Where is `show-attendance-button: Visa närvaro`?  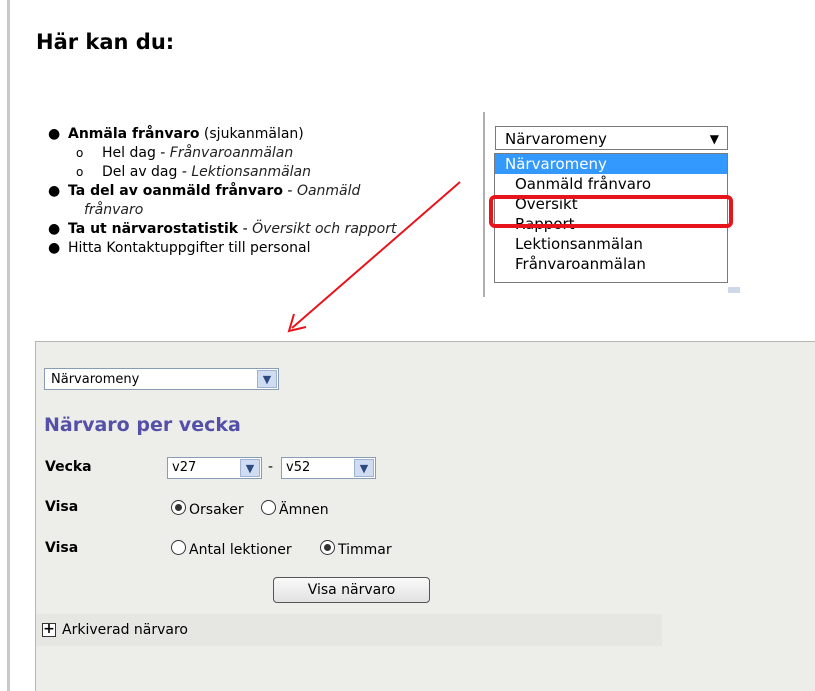 show-attendance-button: Visa närvaro is located at coordinates (351, 590).